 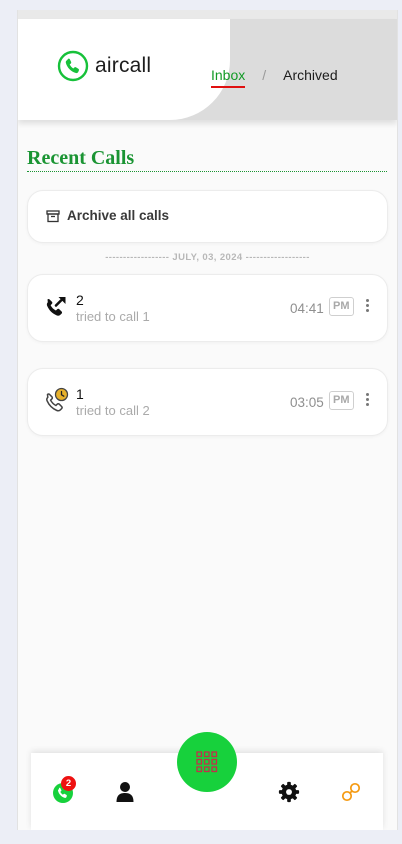 I want to click on top-bar, so click(x=207, y=14).